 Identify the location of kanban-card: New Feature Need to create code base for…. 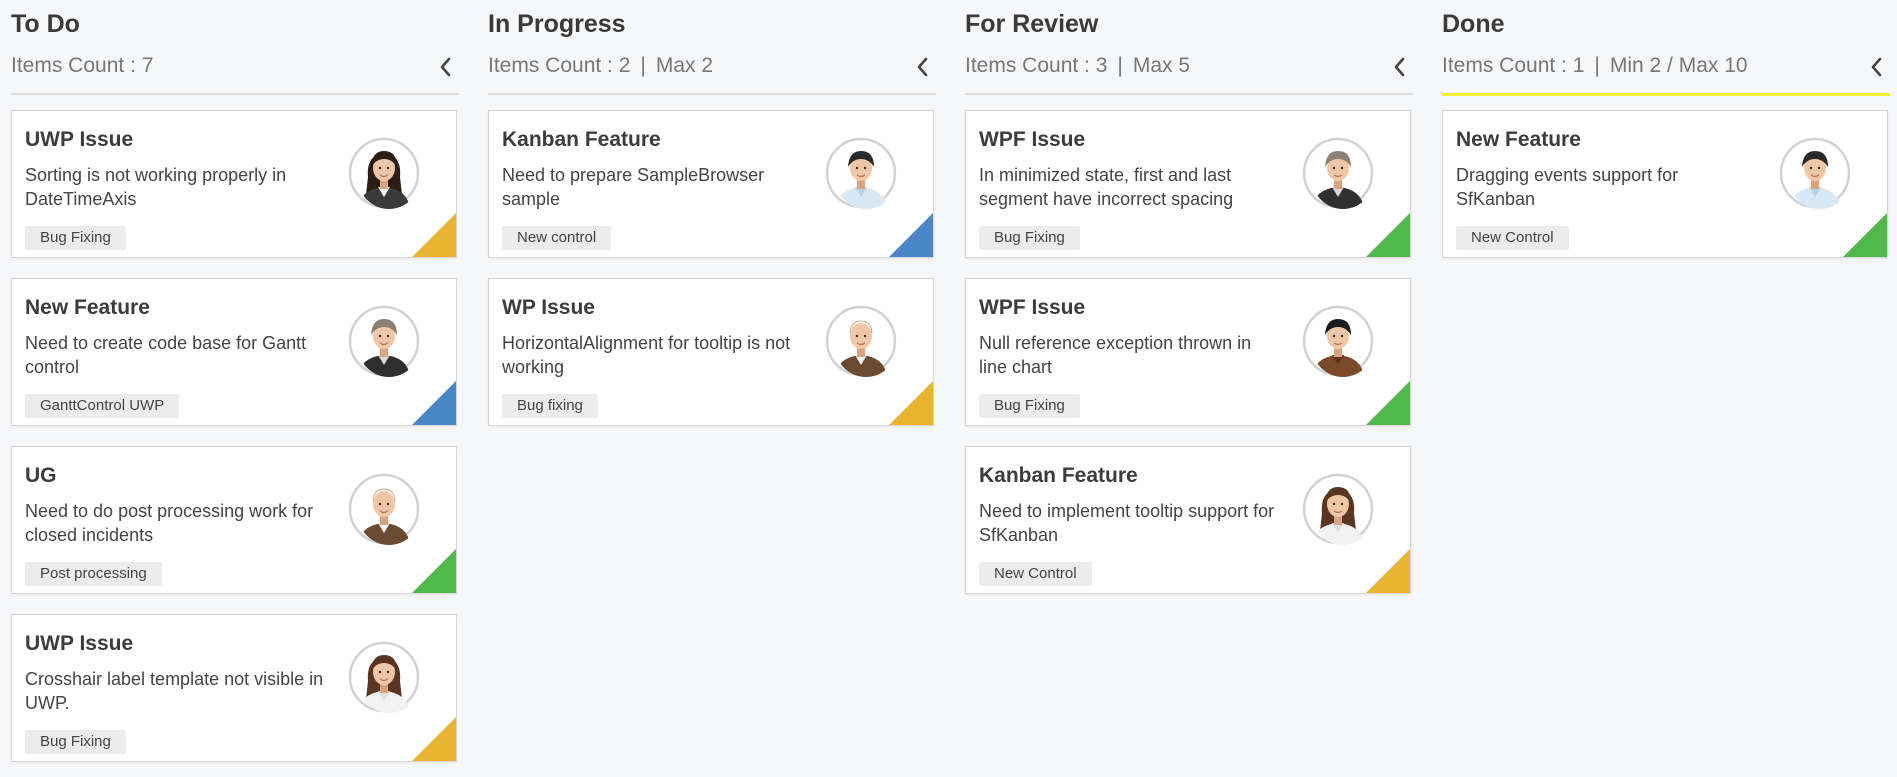
(234, 352).